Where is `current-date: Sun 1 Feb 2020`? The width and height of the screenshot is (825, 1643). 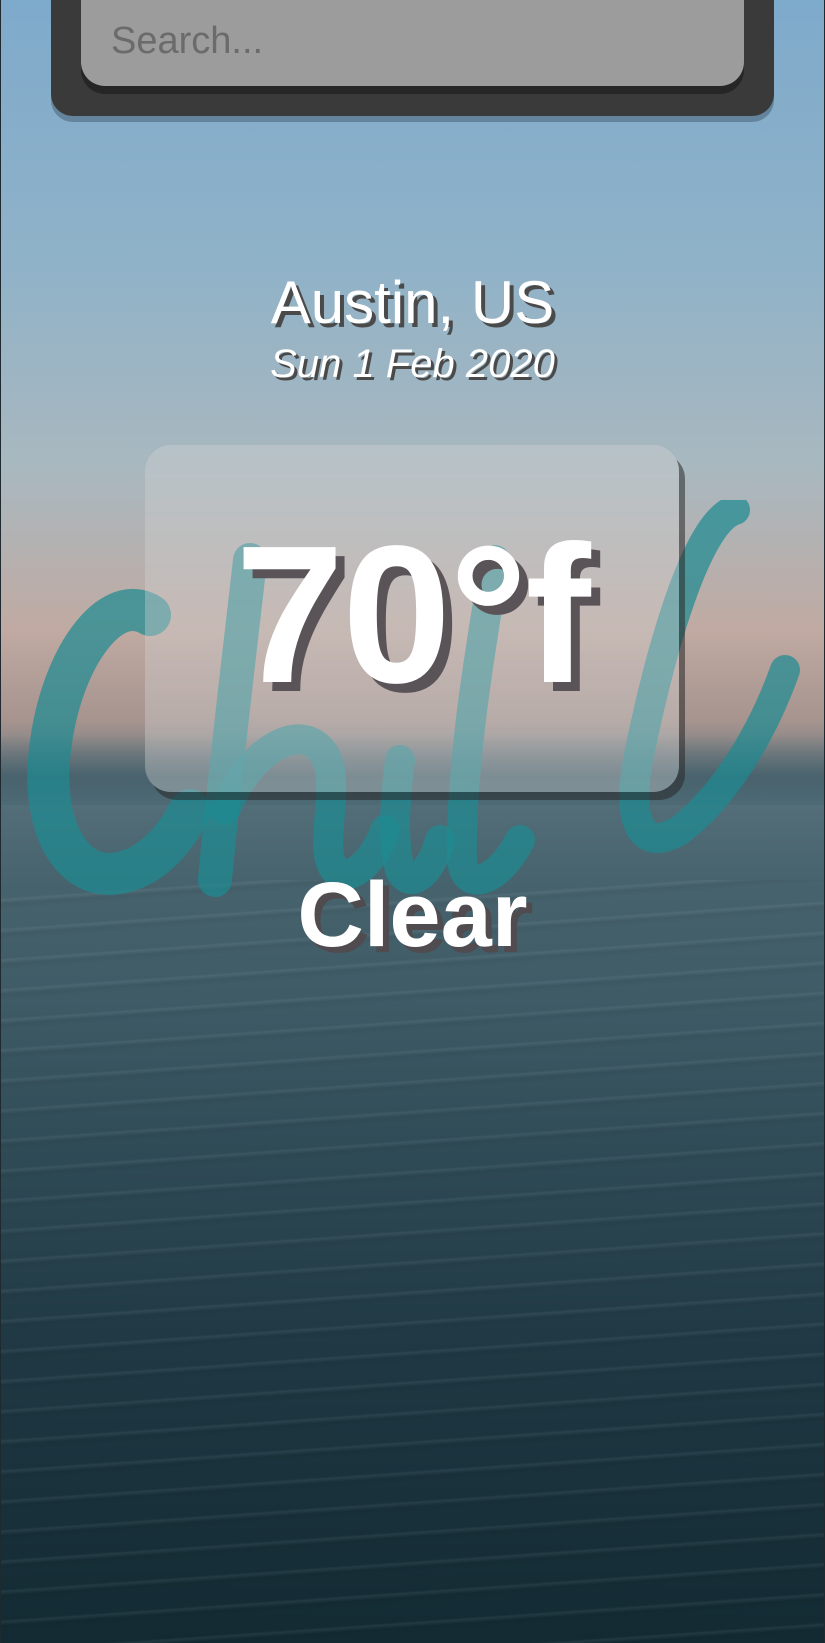
current-date: Sun 1 Feb 2020 is located at coordinates (412, 364).